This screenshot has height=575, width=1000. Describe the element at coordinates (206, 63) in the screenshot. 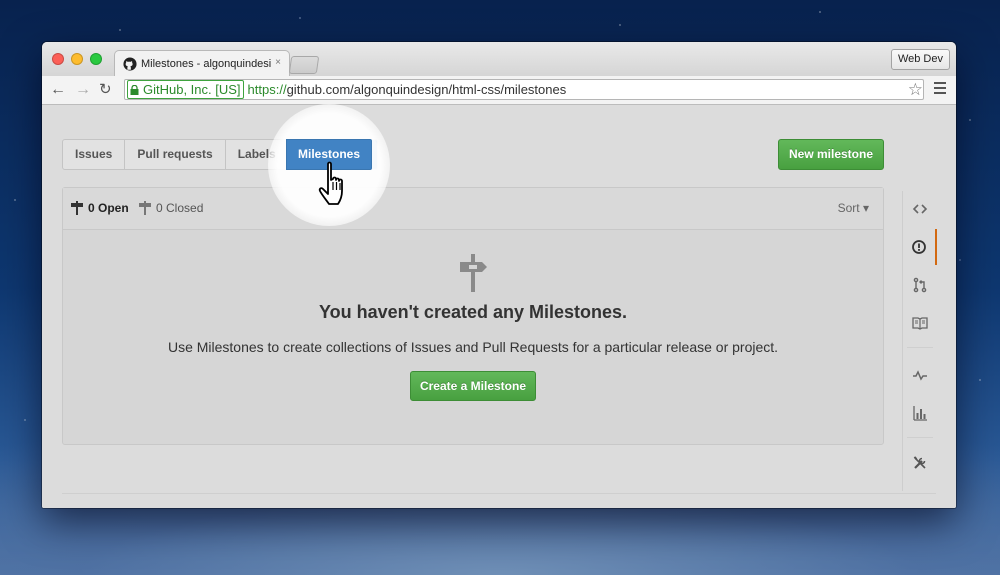

I see `tab-title: Milestones - algonquindesign/html-css` at that location.